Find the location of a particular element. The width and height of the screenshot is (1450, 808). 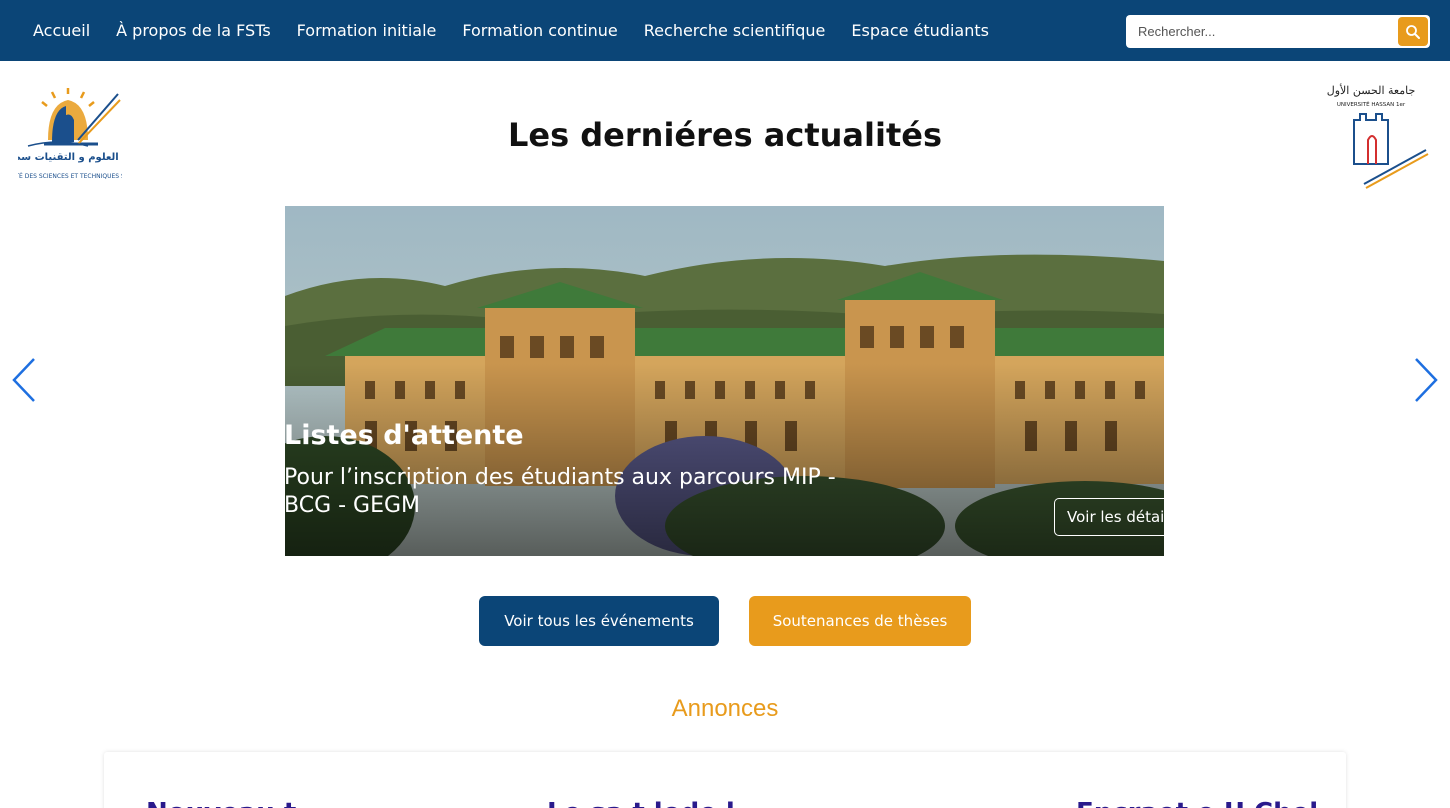

news-section-title: Les derniéres actualités is located at coordinates (724, 135).